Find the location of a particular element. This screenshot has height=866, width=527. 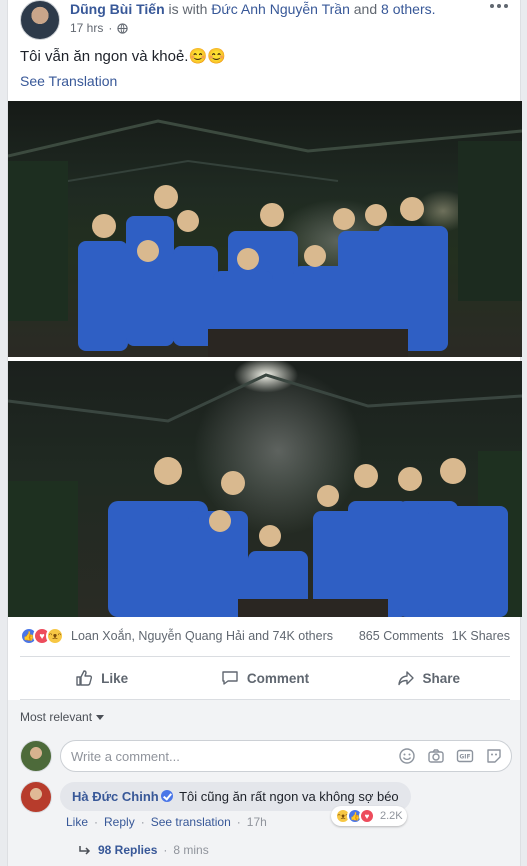

others-link: 8 others. is located at coordinates (408, 9).